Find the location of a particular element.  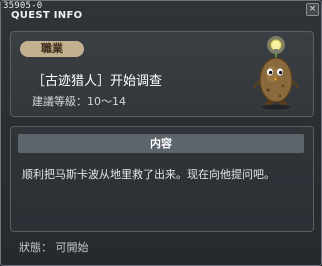

quest-status: 狀態： 可開始 is located at coordinates (54, 247).